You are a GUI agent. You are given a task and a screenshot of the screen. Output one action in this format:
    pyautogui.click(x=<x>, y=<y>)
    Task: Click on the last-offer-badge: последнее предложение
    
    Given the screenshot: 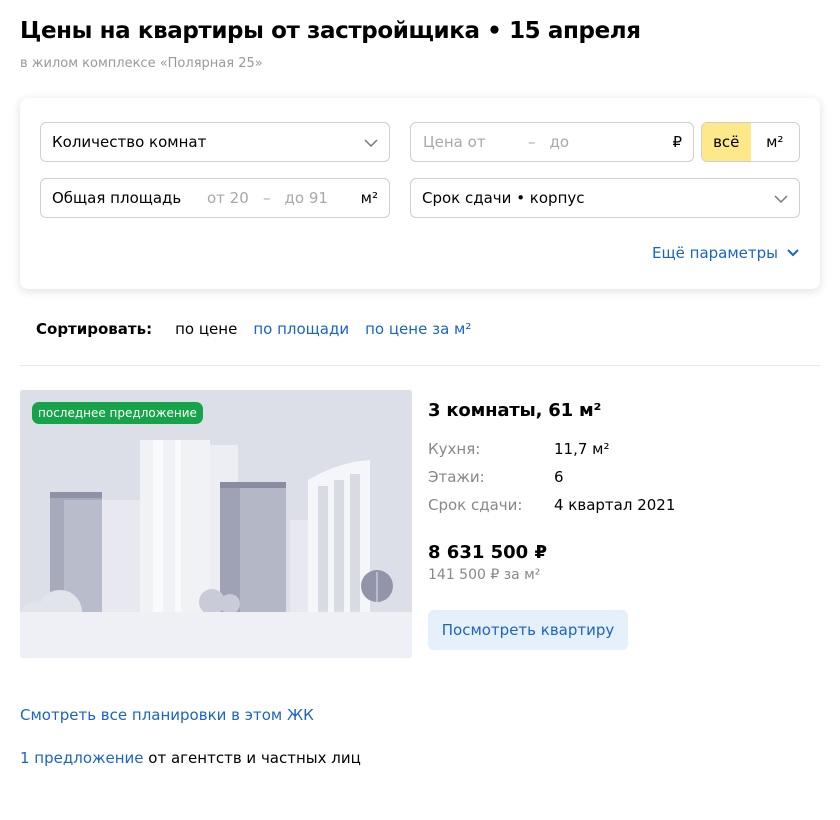 What is the action you would take?
    pyautogui.click(x=117, y=413)
    